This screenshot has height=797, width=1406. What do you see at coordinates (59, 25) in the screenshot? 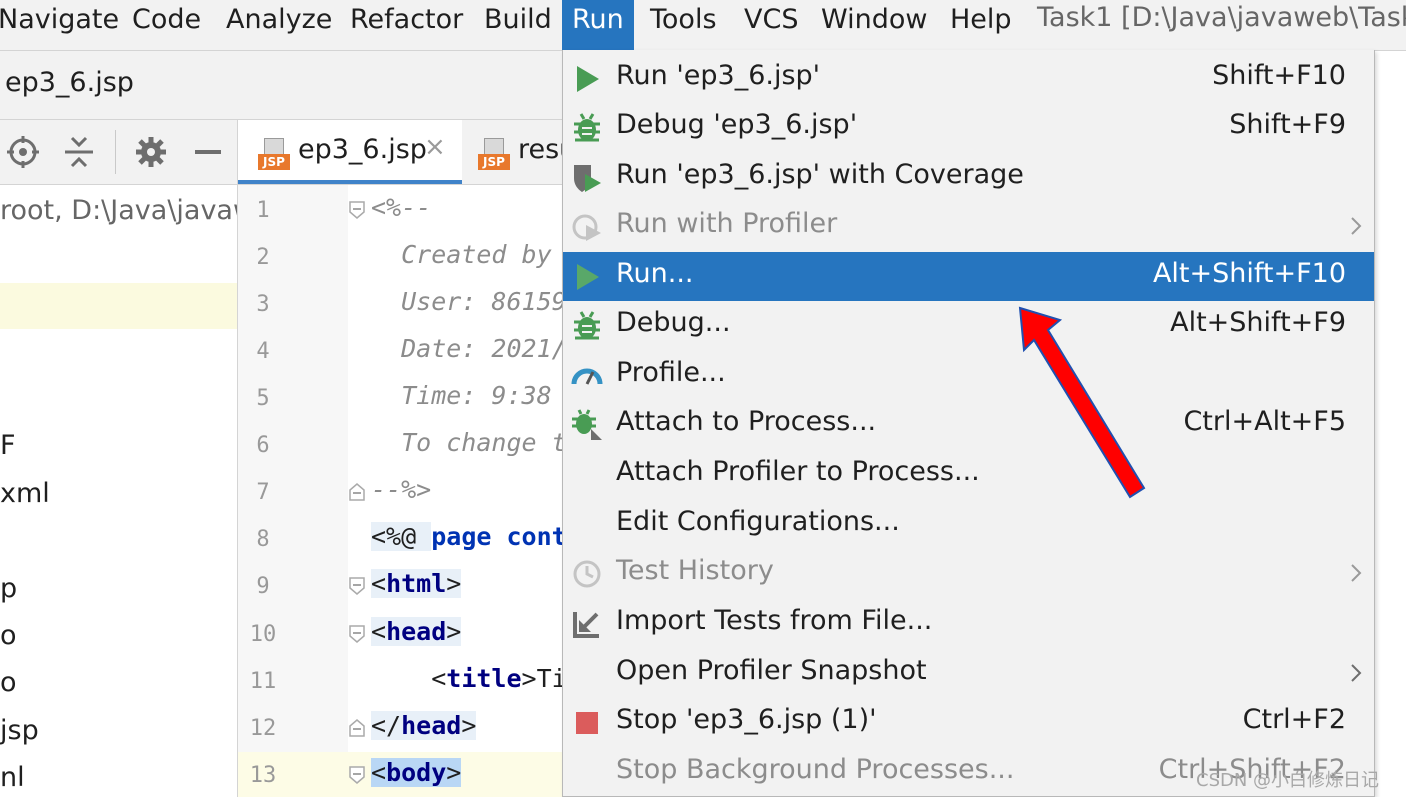
I see `menu-navigate: Navigate` at bounding box center [59, 25].